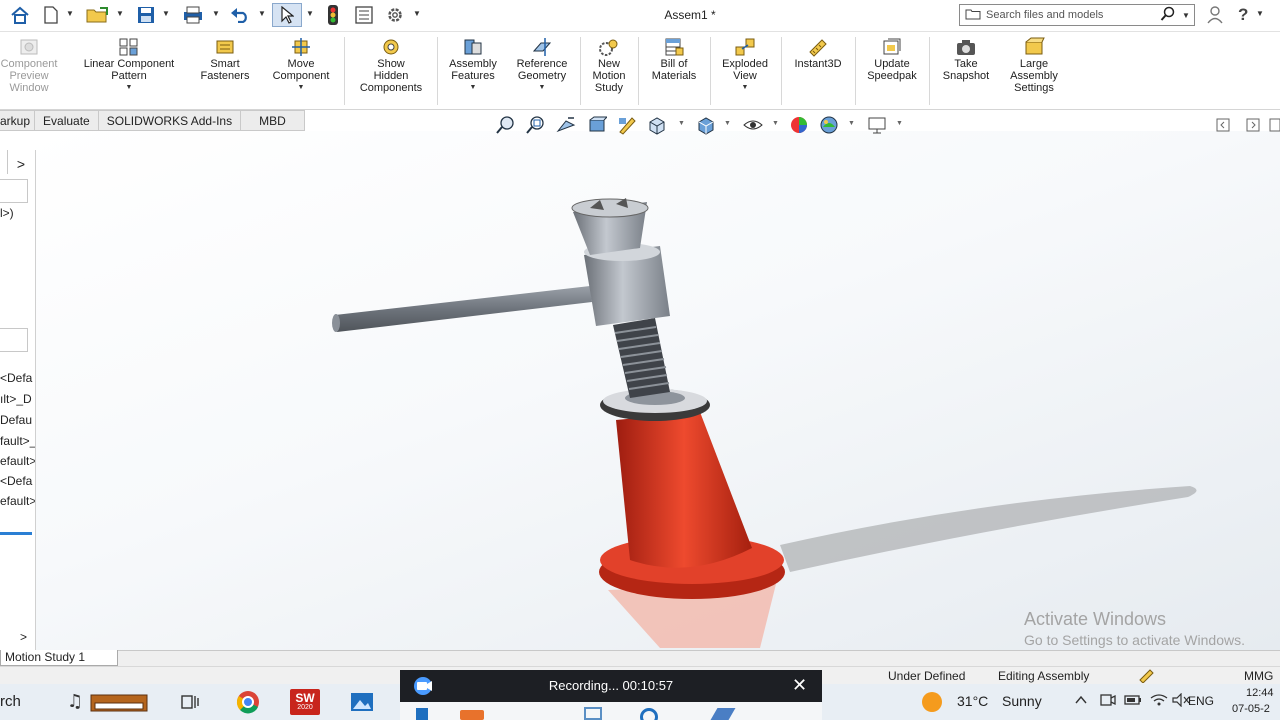 Image resolution: width=1280 pixels, height=720 pixels. I want to click on tree-item: Defau, so click(16, 420).